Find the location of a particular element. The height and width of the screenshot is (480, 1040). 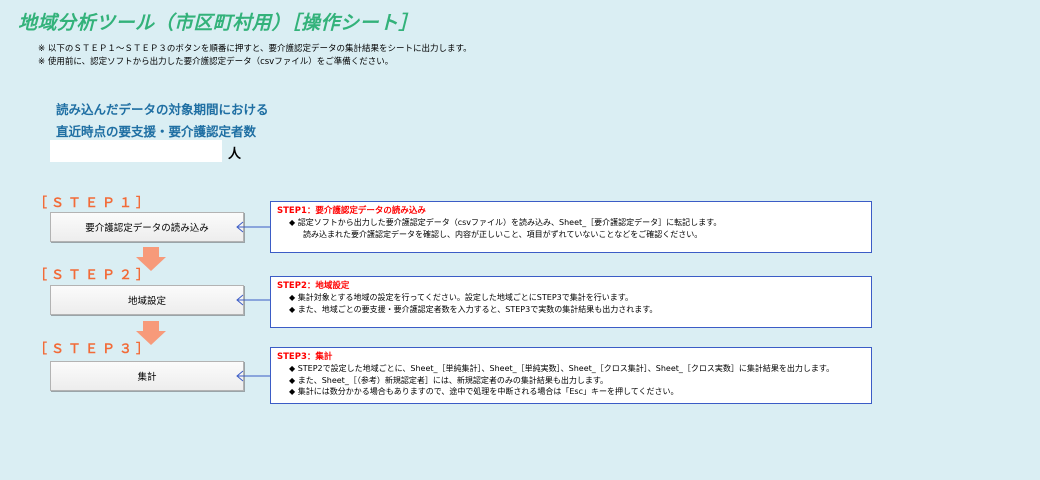

certified-count-cell is located at coordinates (136, 151).